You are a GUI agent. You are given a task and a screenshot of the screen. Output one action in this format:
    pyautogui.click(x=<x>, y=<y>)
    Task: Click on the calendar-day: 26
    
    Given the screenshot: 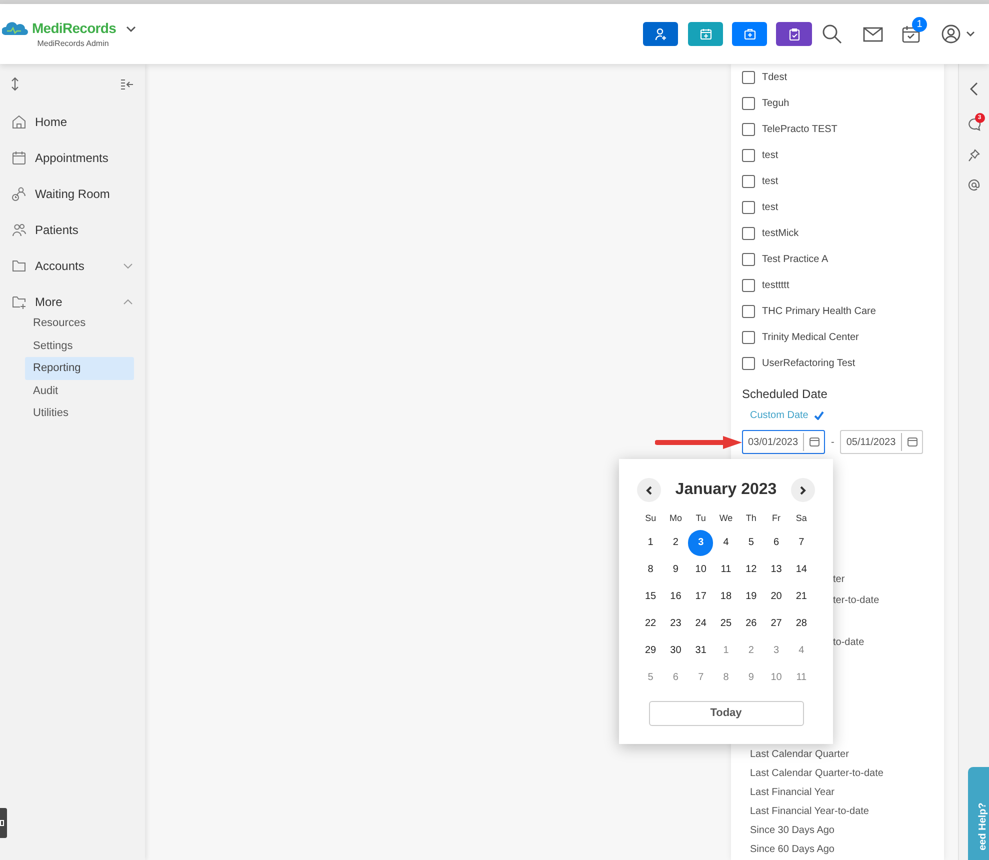 What is the action you would take?
    pyautogui.click(x=751, y=623)
    